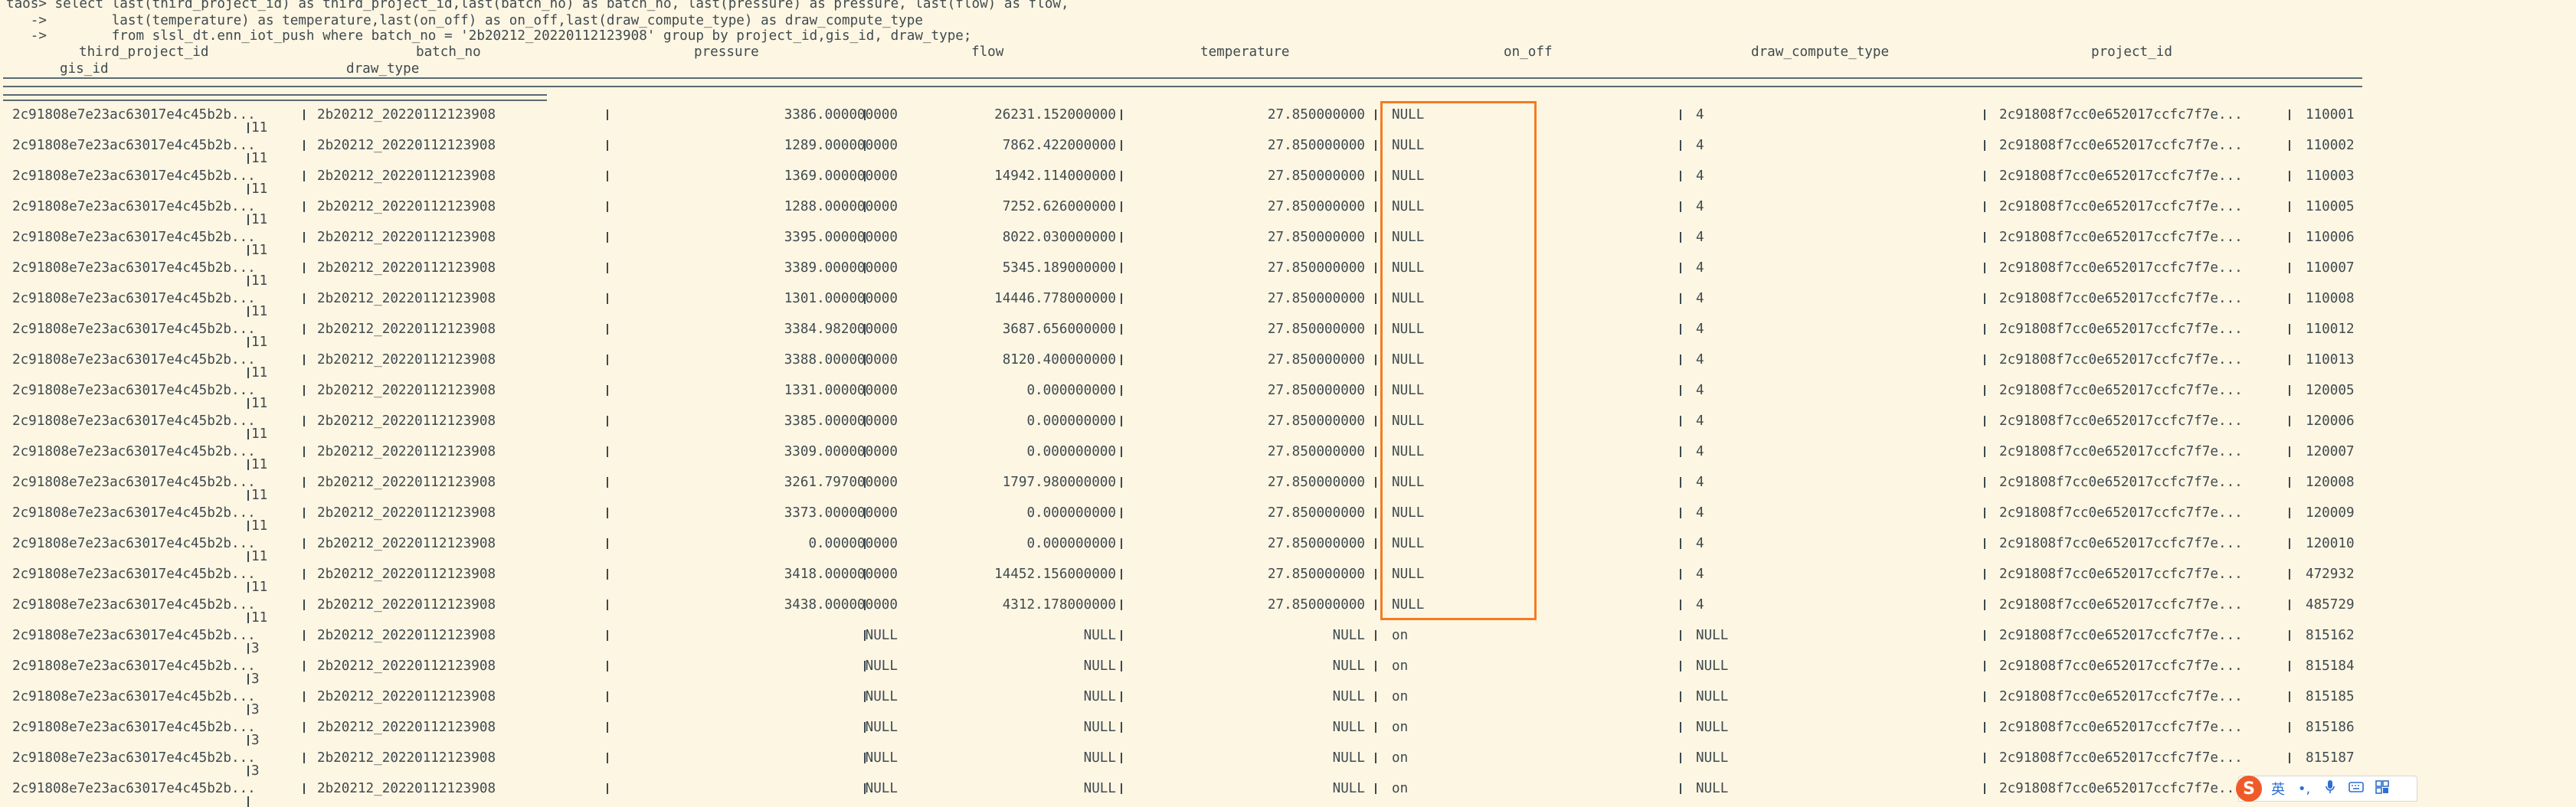 The image size is (2576, 807). What do you see at coordinates (2330, 360) in the screenshot?
I see `cell-gis-id: 110013` at bounding box center [2330, 360].